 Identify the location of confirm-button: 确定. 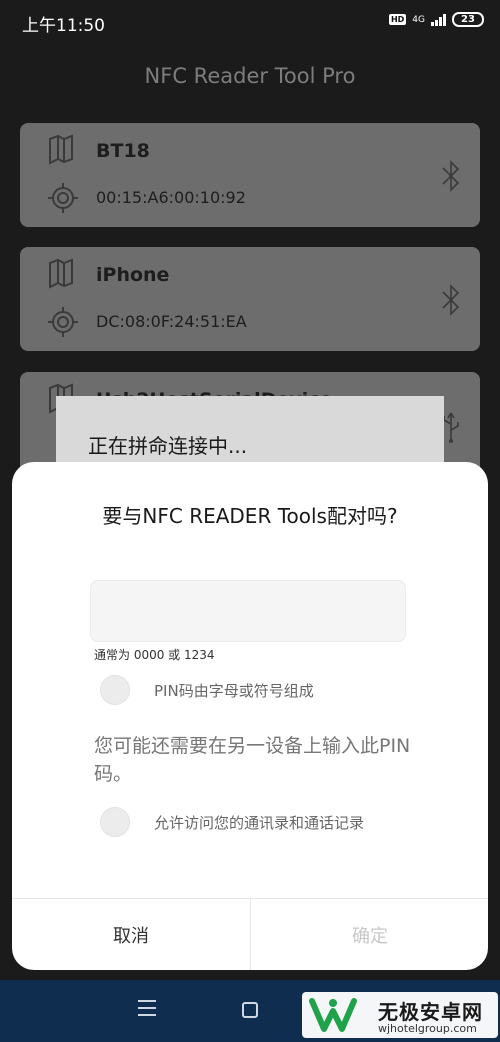
(370, 934).